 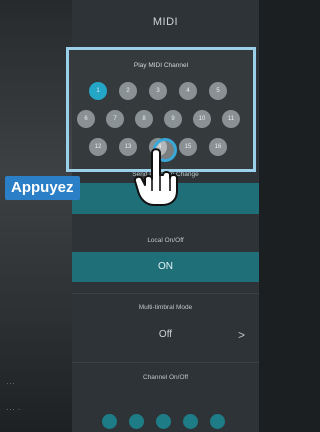 What do you see at coordinates (86, 119) in the screenshot?
I see `channel-button-6: 6` at bounding box center [86, 119].